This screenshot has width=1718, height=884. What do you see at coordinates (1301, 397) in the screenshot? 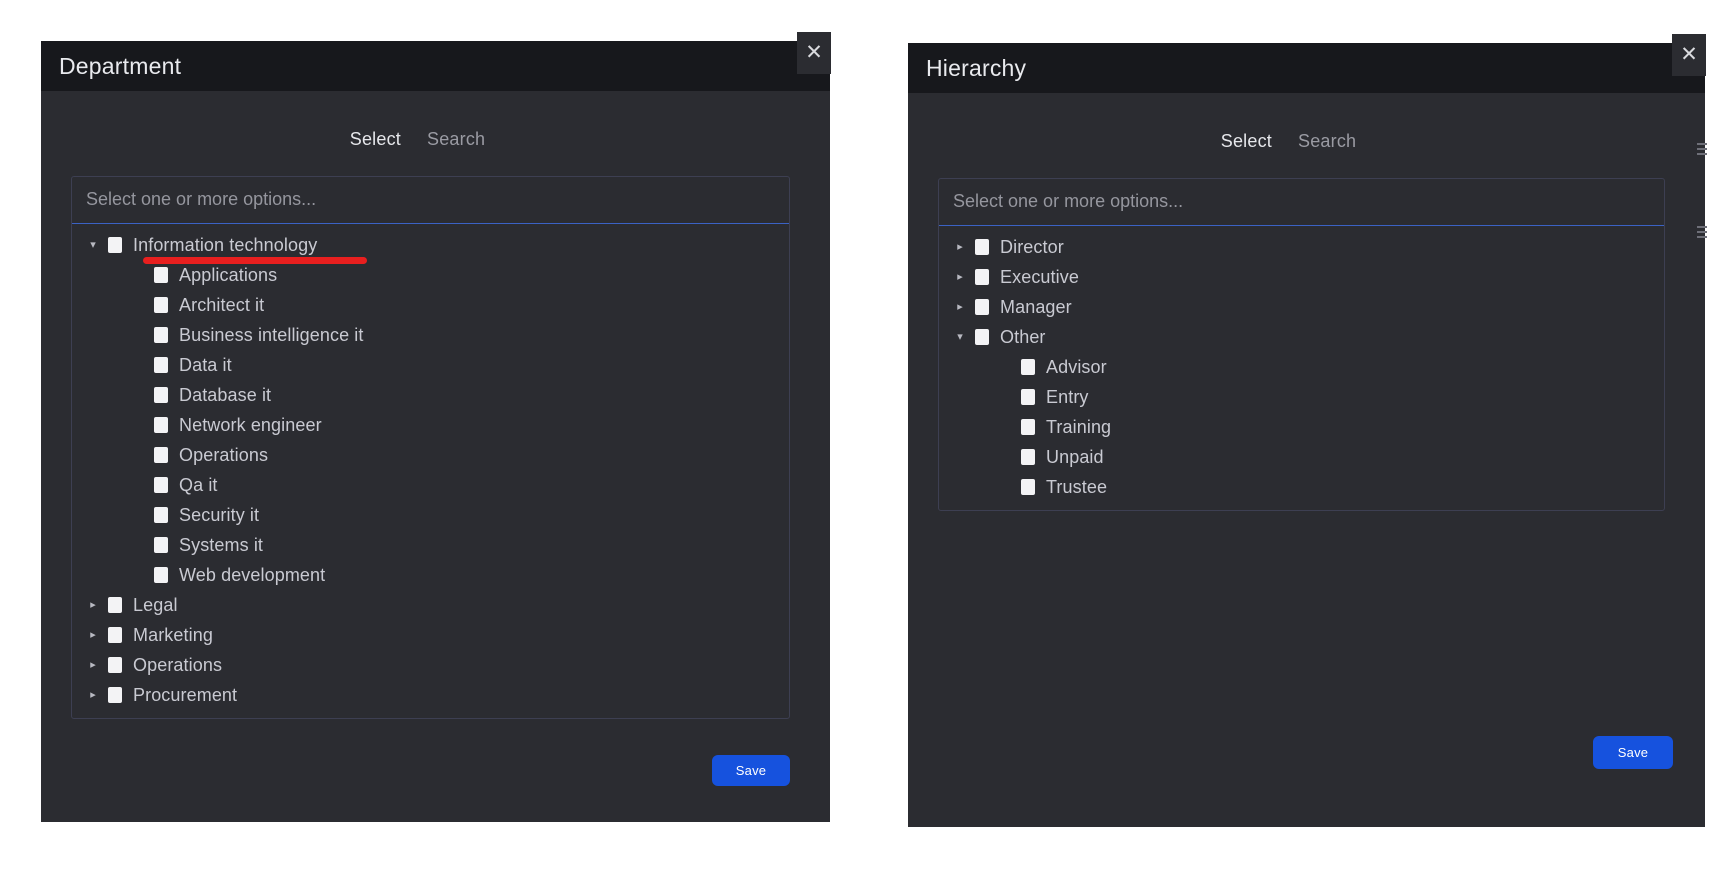
I see `tree-node: ▸Entry` at bounding box center [1301, 397].